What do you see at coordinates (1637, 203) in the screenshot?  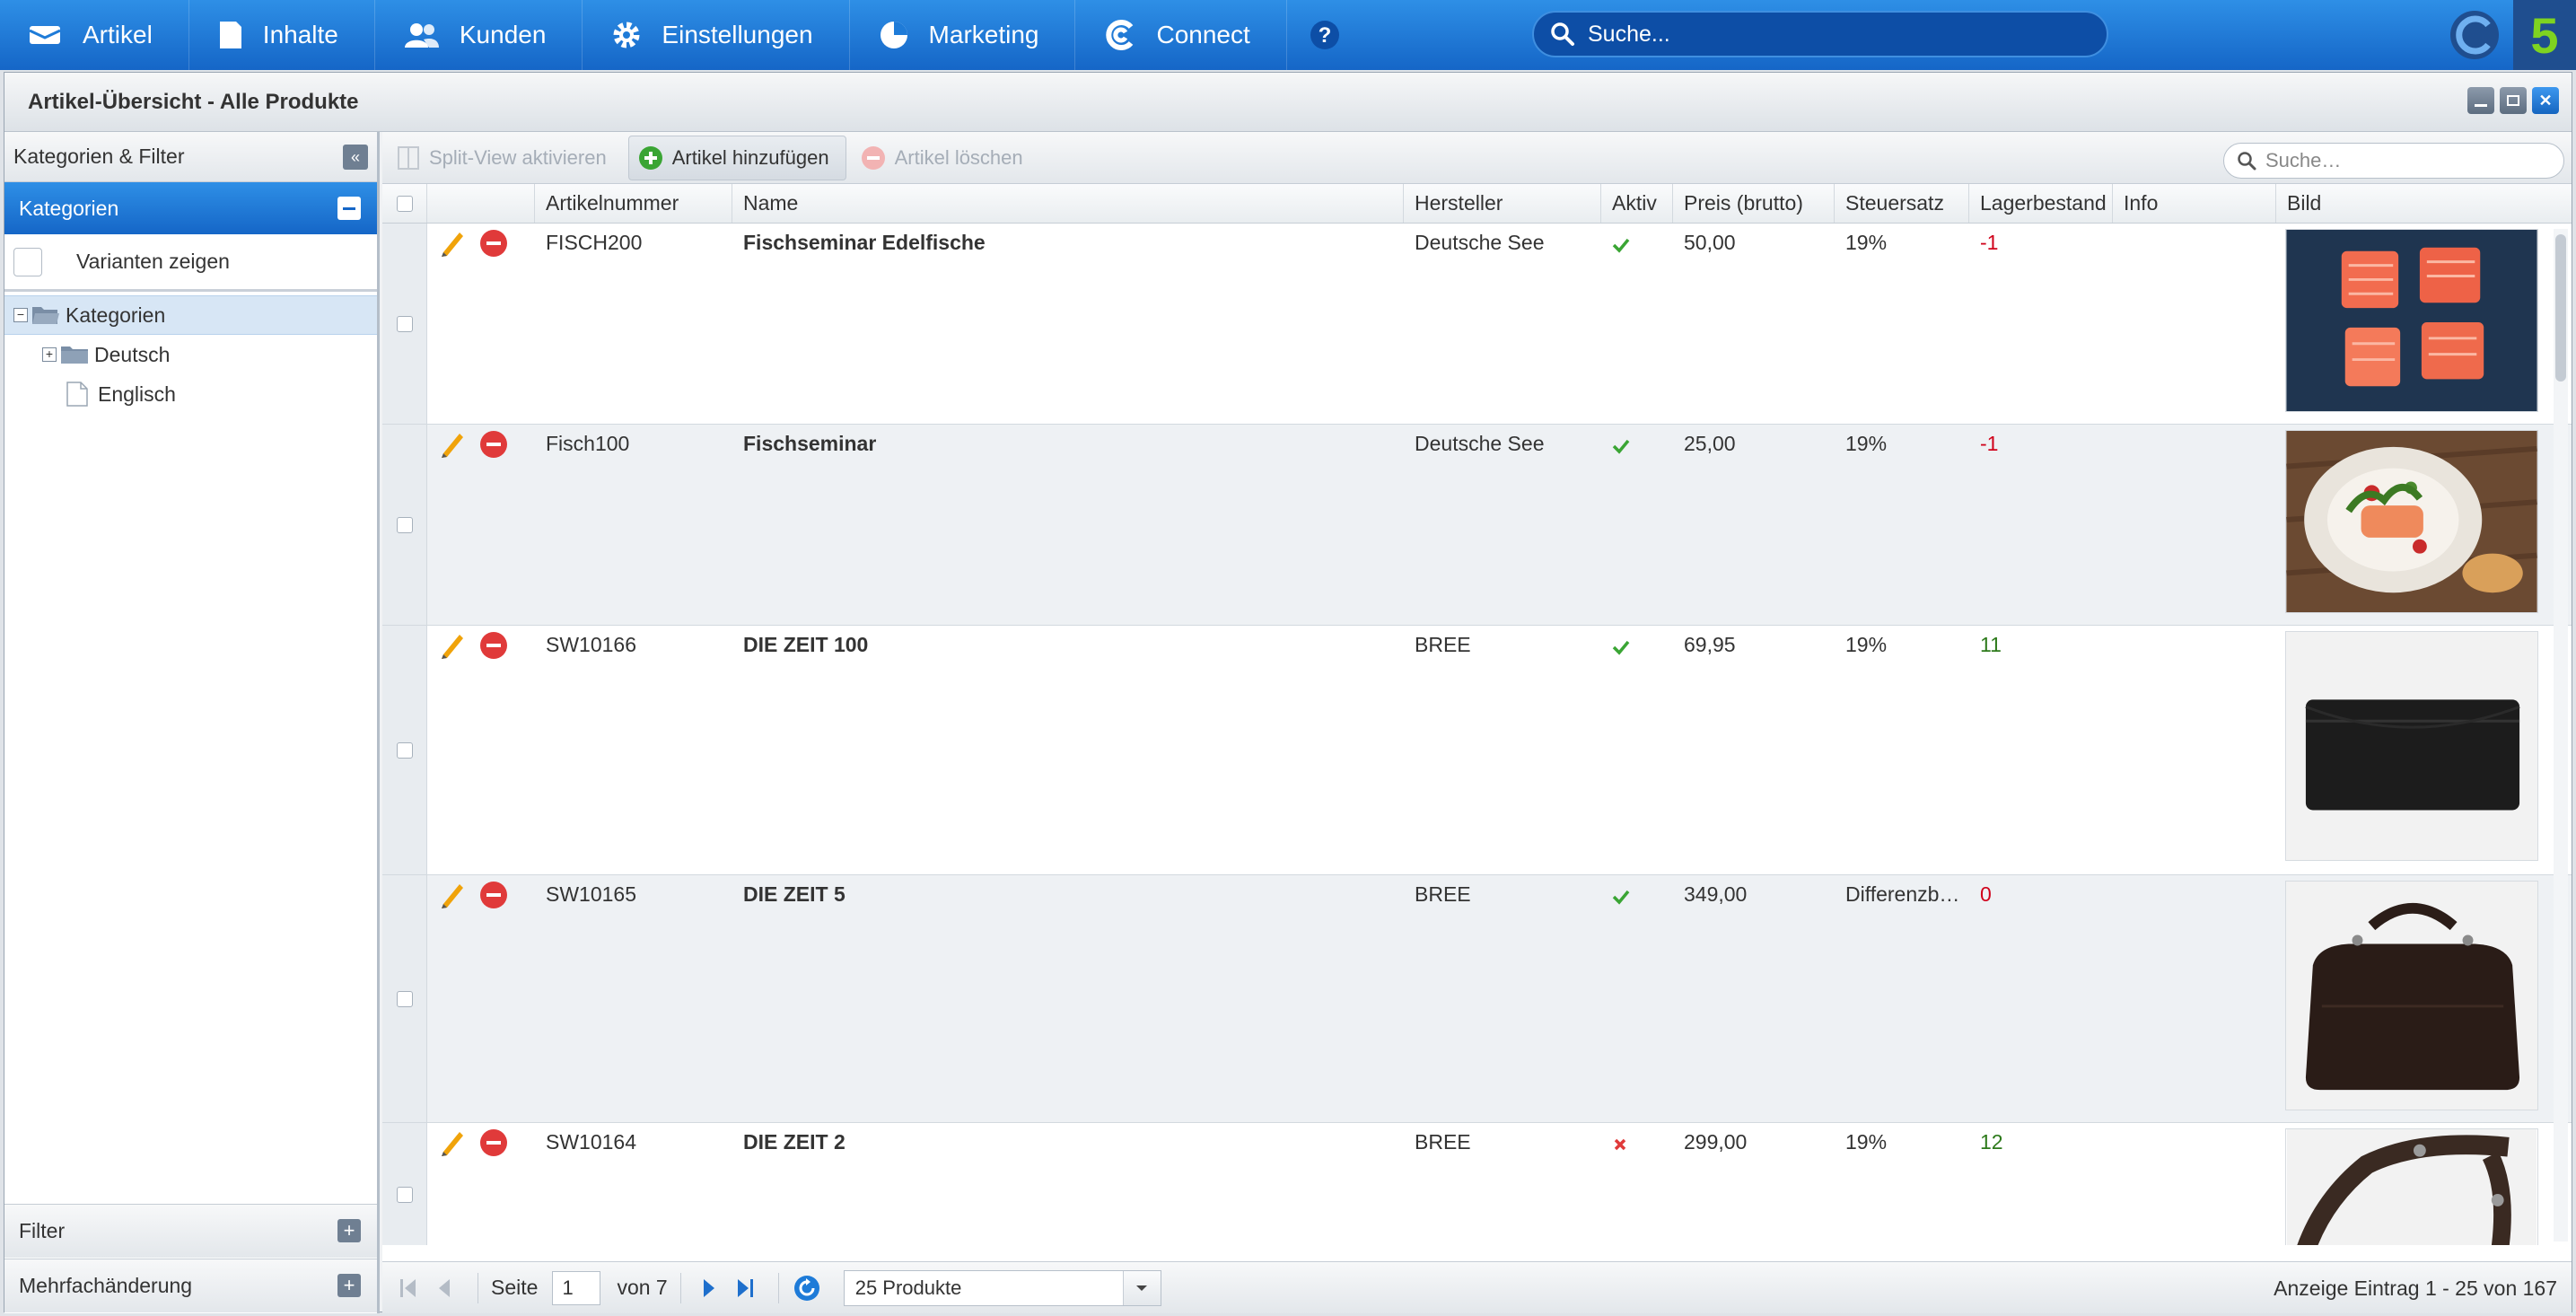 I see `column-header-active: Aktiv` at bounding box center [1637, 203].